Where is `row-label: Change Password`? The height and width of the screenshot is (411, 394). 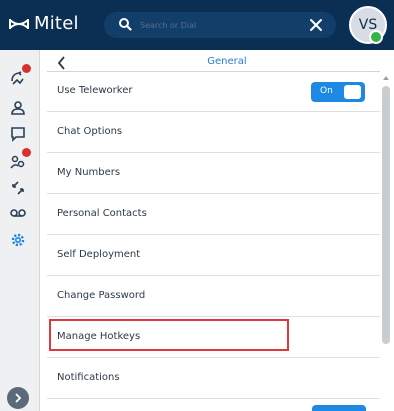 row-label: Change Password is located at coordinates (101, 295).